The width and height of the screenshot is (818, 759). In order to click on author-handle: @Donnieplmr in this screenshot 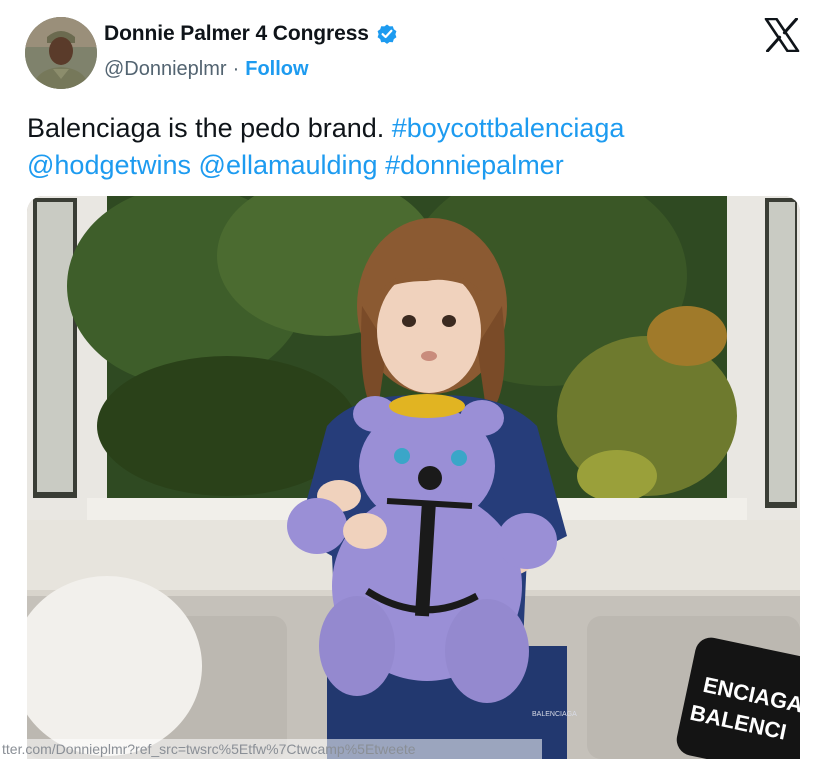, I will do `click(165, 69)`.